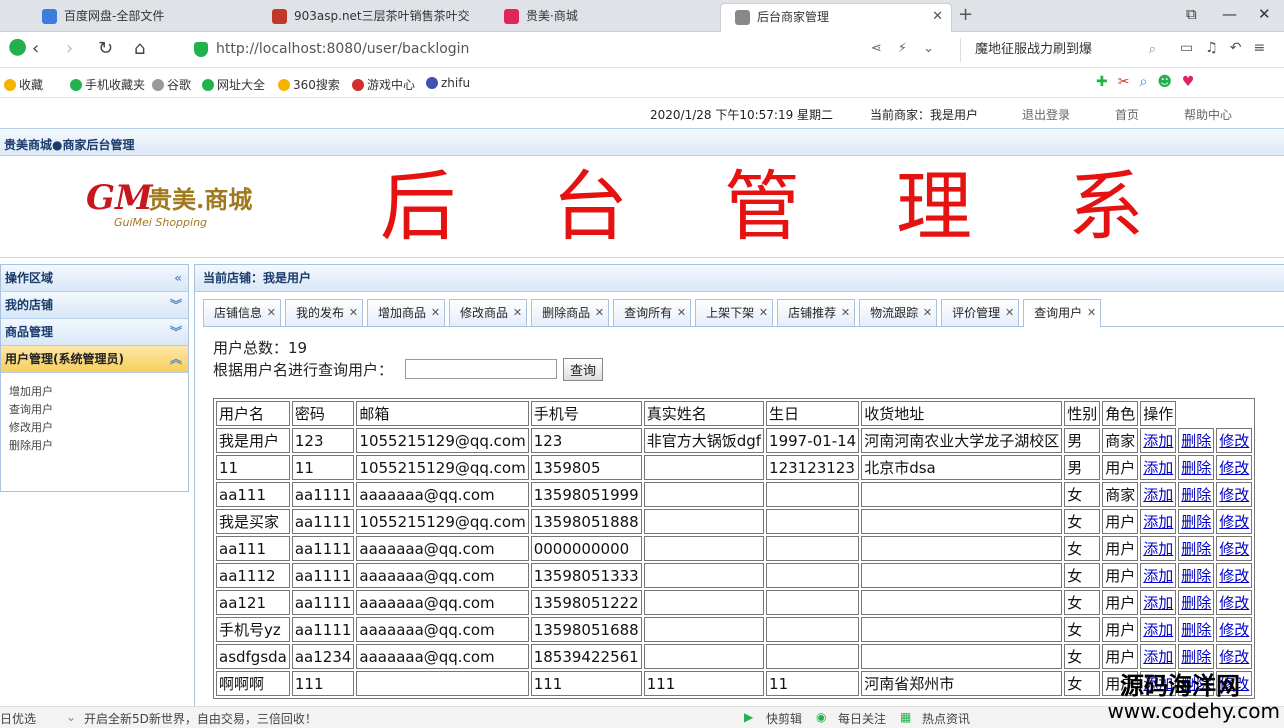  What do you see at coordinates (18, 718) in the screenshot?
I see `status-left: 日优选` at bounding box center [18, 718].